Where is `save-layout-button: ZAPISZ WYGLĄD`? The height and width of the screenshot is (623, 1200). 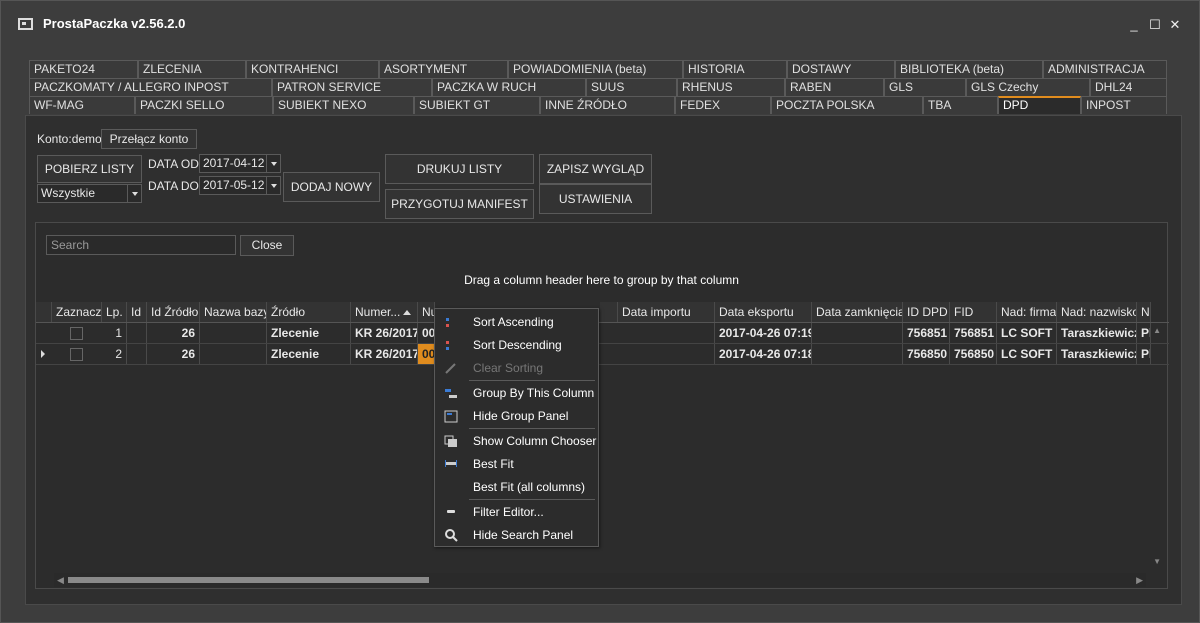 save-layout-button: ZAPISZ WYGLĄD is located at coordinates (595, 169).